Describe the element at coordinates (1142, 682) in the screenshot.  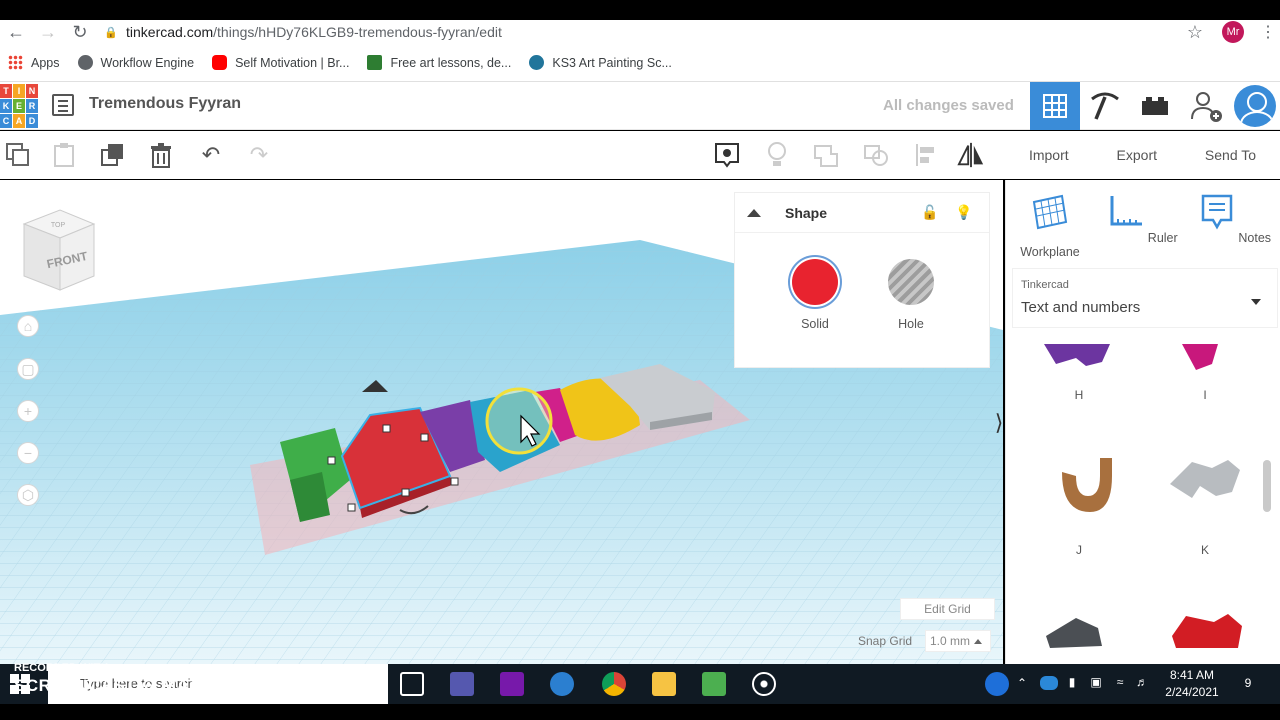
I see `volume-icon: ♬` at that location.